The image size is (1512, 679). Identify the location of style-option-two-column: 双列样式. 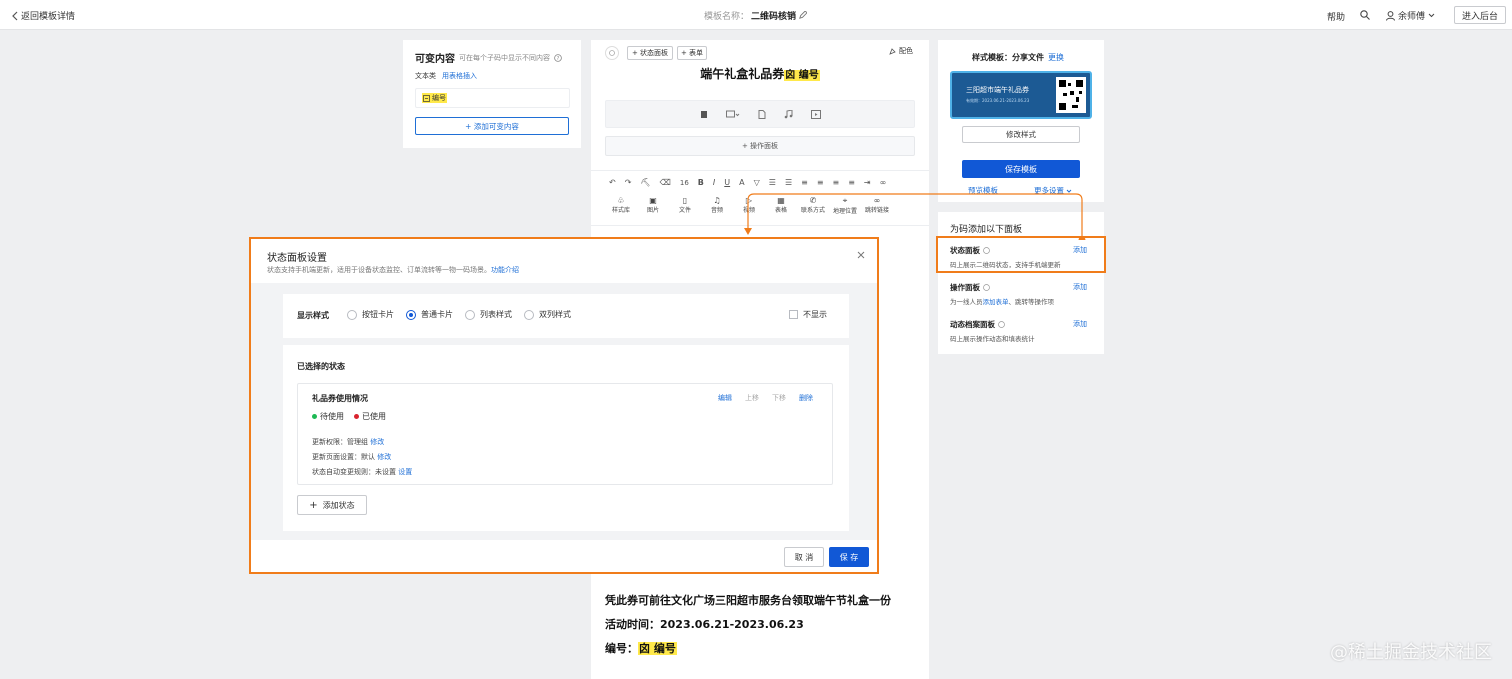
(547, 314).